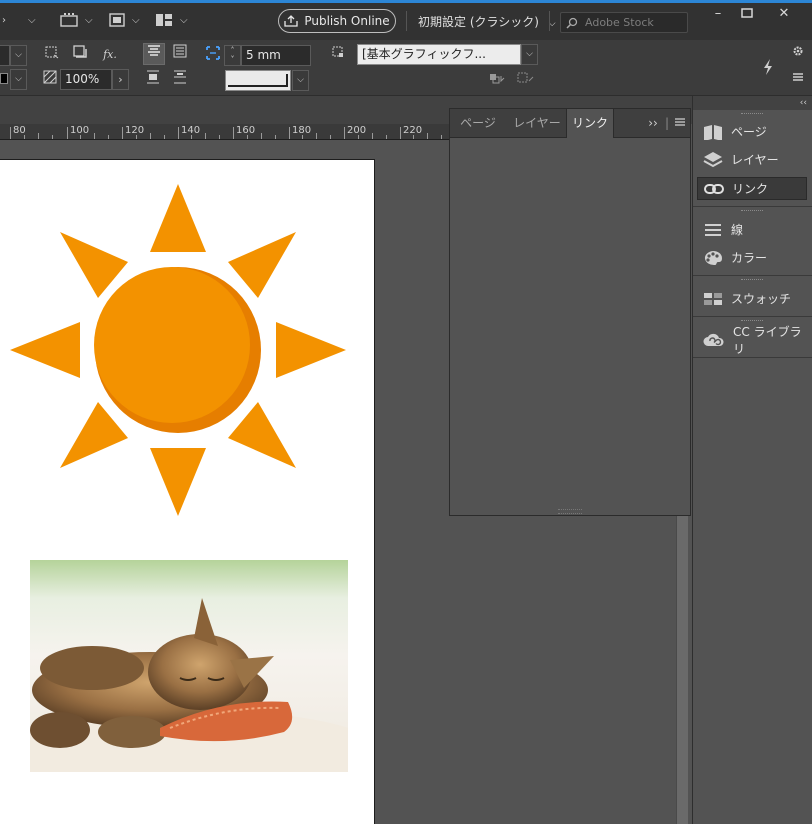  I want to click on publish-online-button: Publish Online, so click(337, 21).